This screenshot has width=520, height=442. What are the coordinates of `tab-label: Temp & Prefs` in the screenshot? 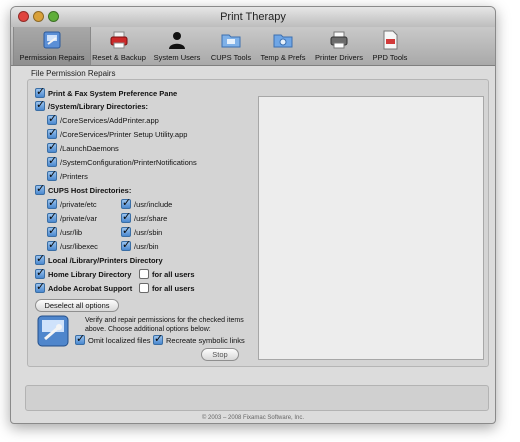 It's located at (283, 57).